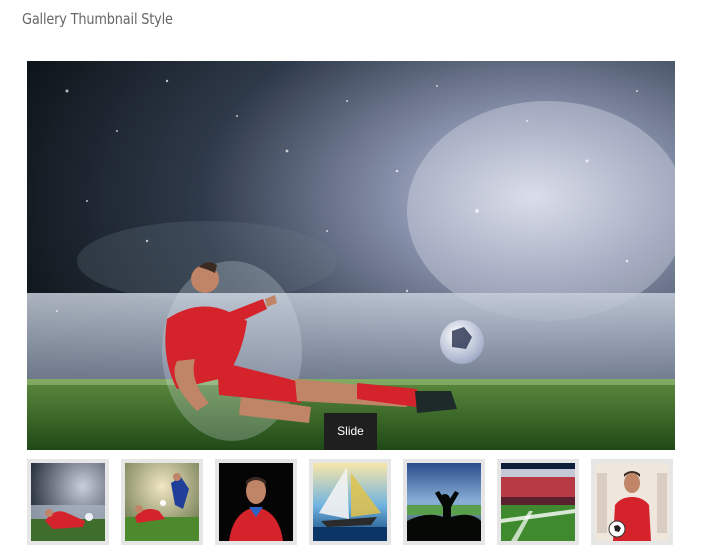  I want to click on thumb-stadium-fan, so click(444, 502).